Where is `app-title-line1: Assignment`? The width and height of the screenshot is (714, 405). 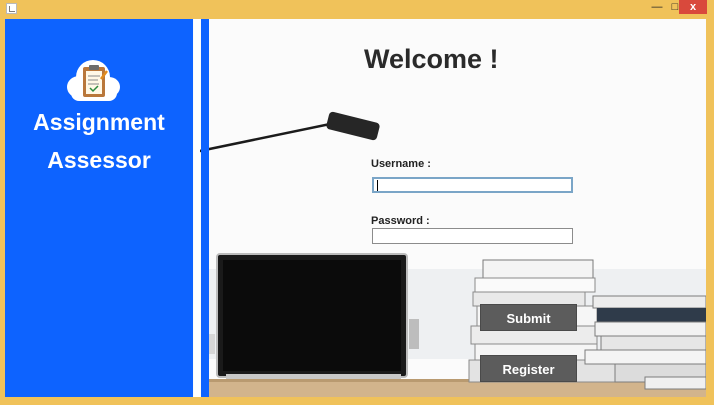 app-title-line1: Assignment is located at coordinates (99, 122).